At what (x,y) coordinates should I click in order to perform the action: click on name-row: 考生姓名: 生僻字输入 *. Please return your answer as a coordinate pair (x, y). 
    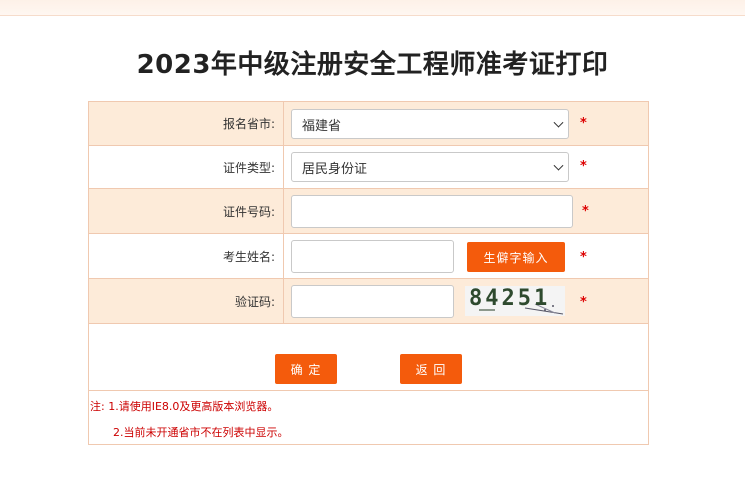
    Looking at the image, I should click on (368, 256).